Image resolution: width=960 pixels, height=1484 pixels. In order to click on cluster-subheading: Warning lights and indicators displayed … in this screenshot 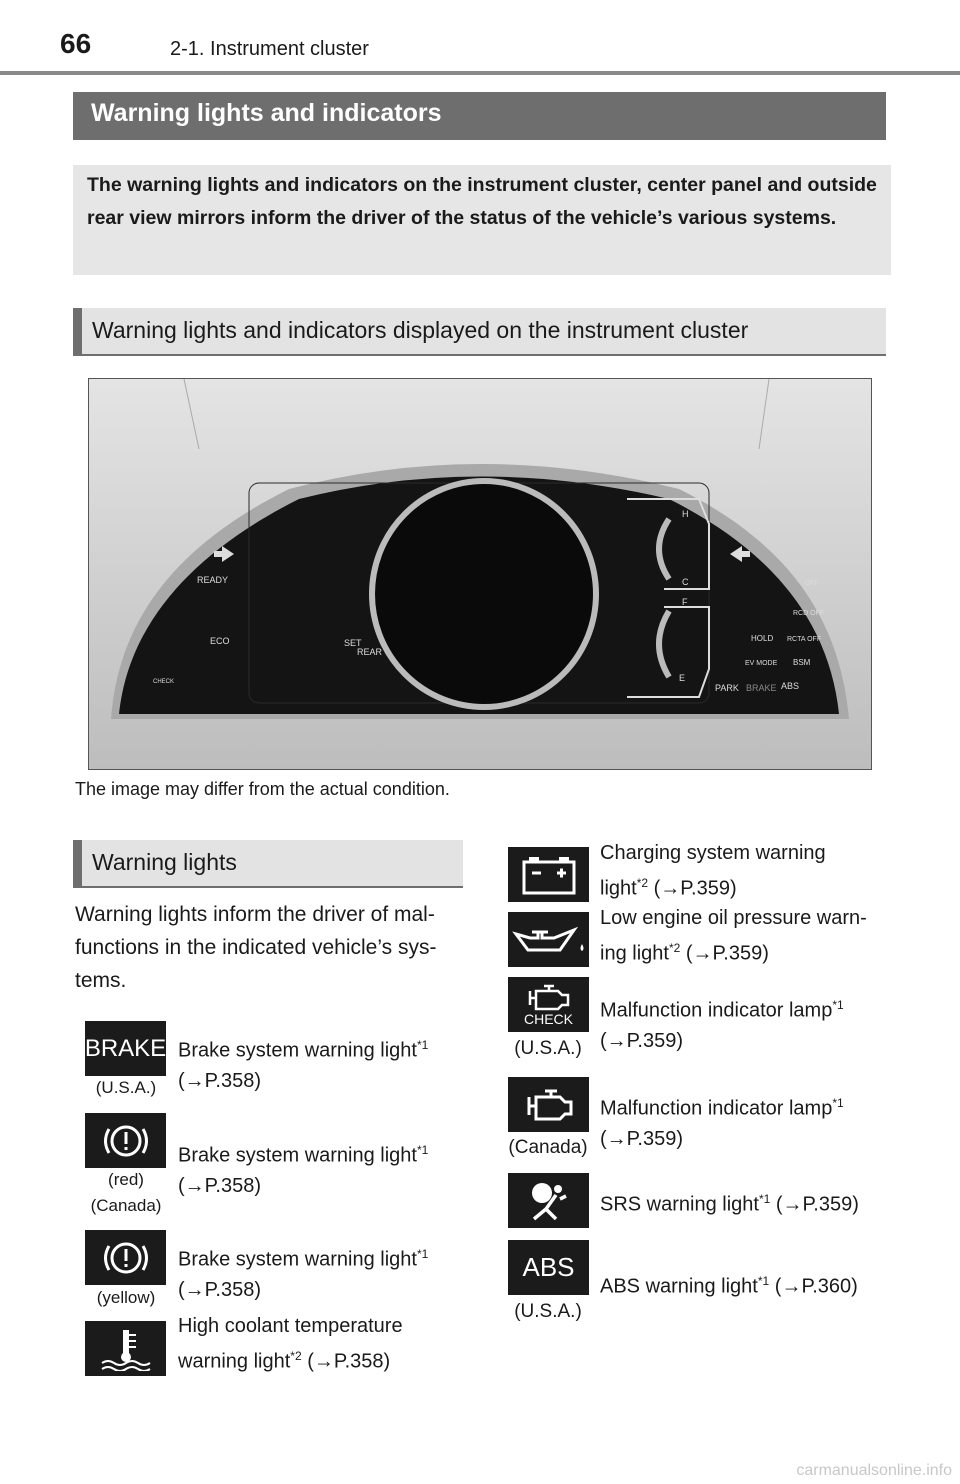, I will do `click(479, 332)`.